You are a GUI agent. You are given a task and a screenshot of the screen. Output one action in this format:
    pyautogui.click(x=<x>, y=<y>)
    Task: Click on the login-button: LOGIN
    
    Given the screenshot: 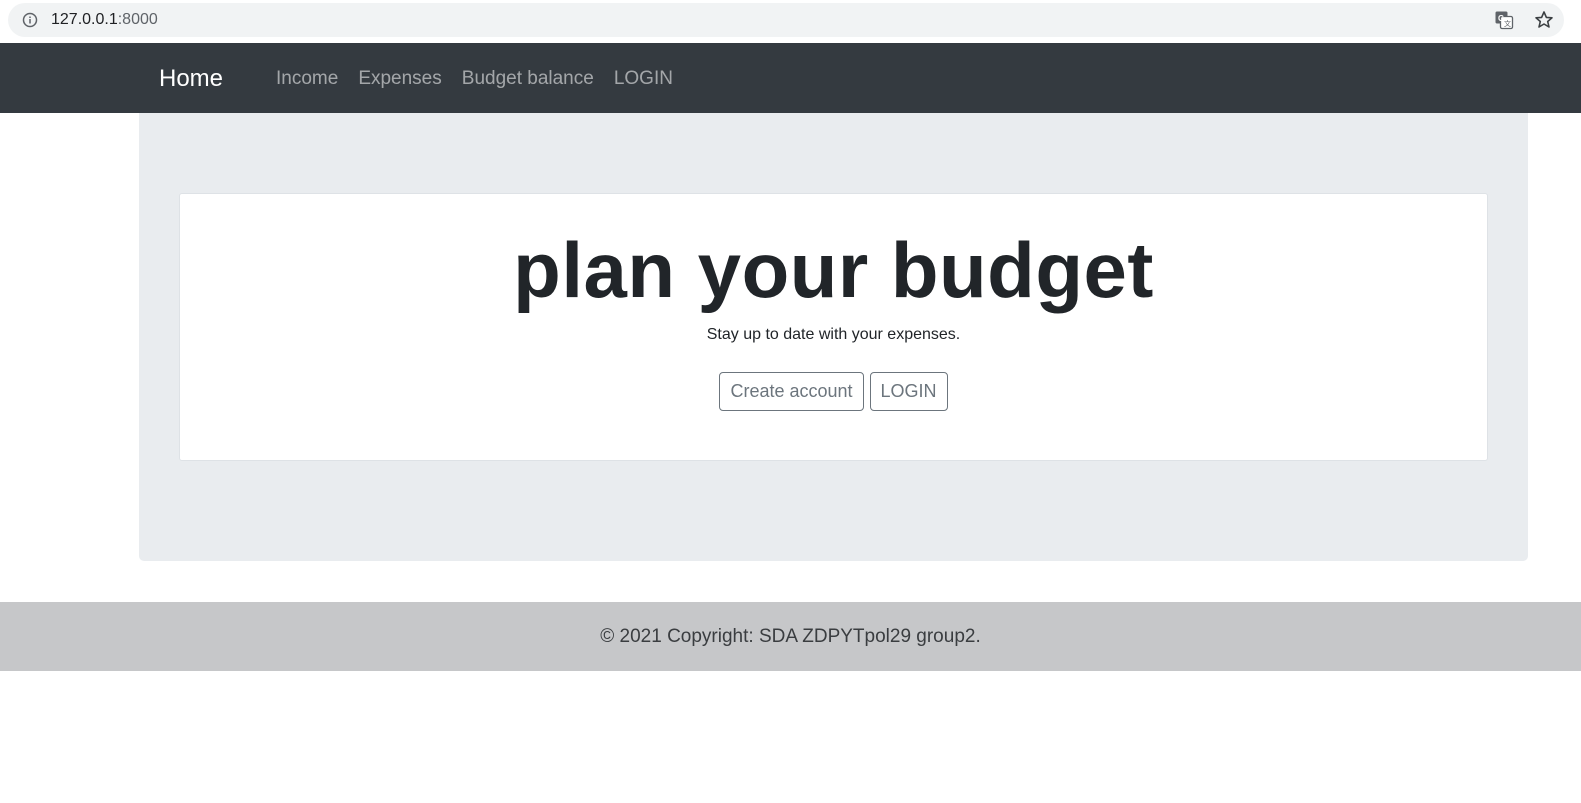 What is the action you would take?
    pyautogui.click(x=908, y=391)
    